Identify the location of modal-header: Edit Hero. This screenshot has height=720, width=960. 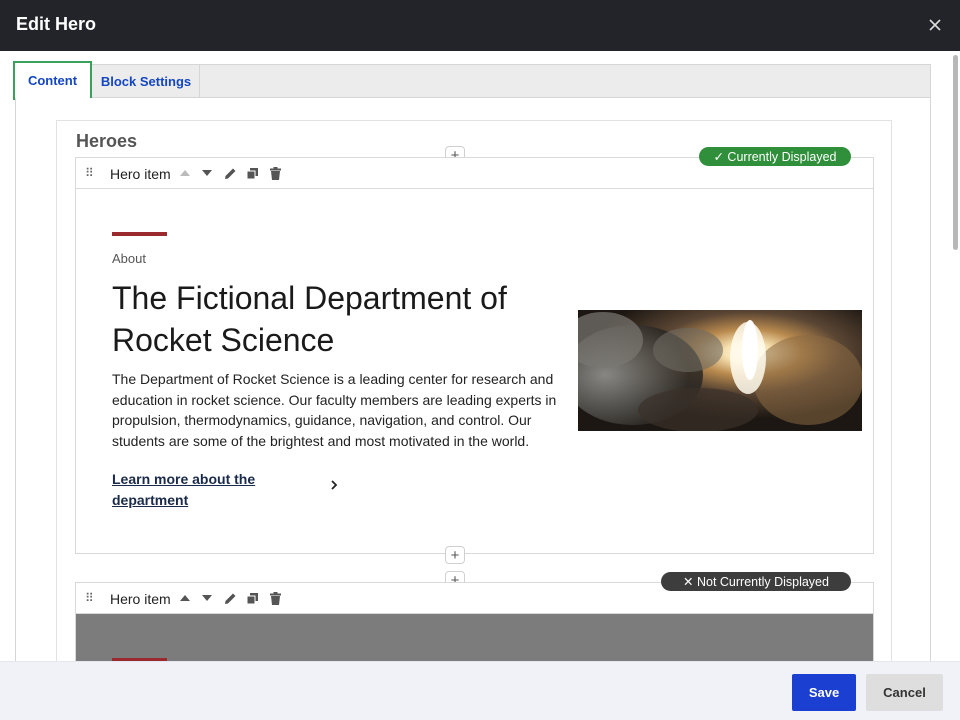
(480, 25).